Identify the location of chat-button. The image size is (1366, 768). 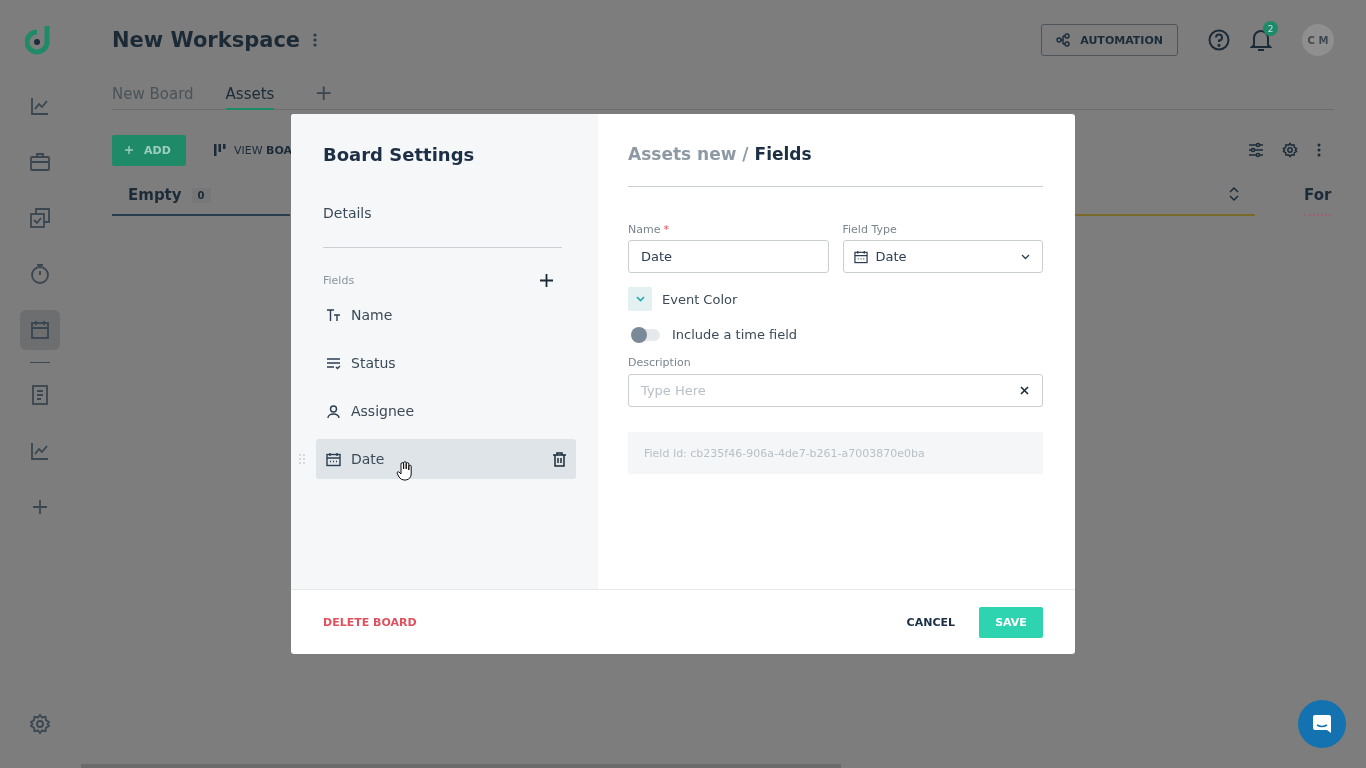
(1322, 724).